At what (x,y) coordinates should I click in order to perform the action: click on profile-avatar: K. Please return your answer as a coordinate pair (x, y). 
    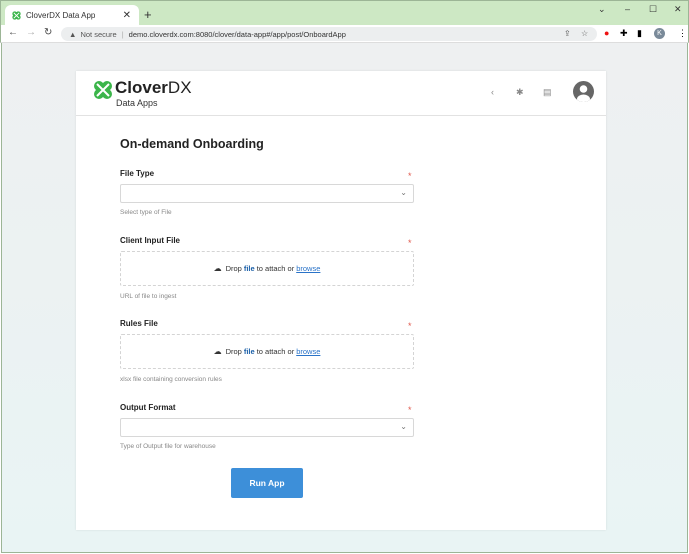
    Looking at the image, I should click on (659, 33).